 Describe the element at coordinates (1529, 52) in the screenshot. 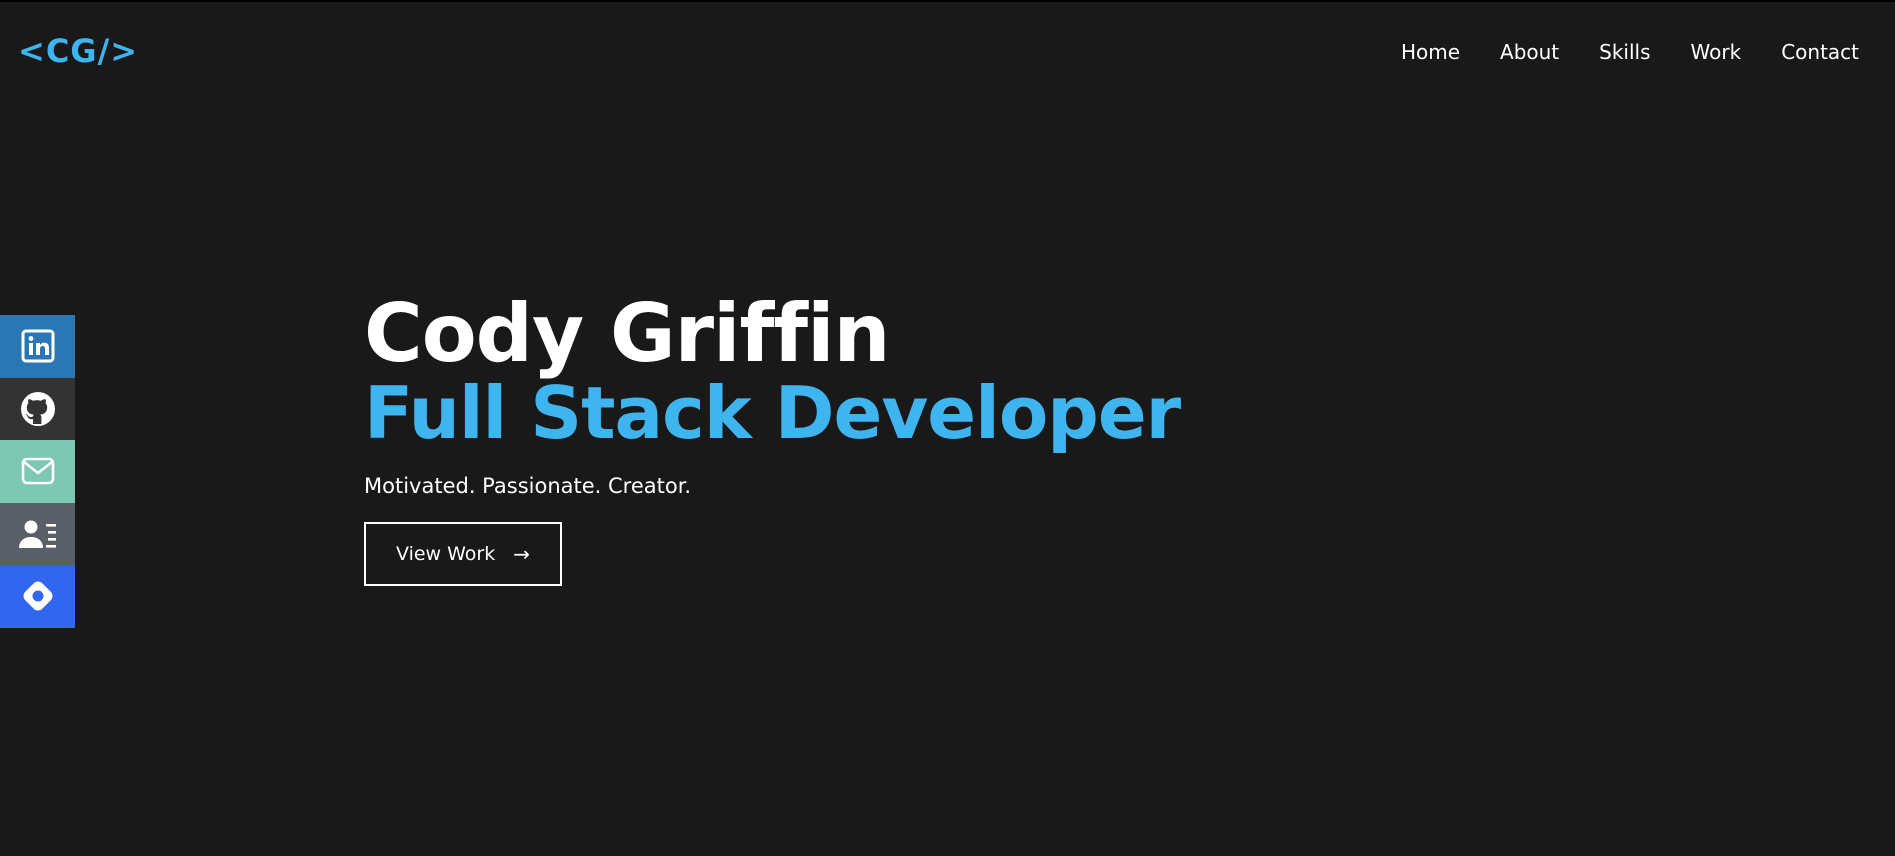

I see `nav-about: About` at that location.